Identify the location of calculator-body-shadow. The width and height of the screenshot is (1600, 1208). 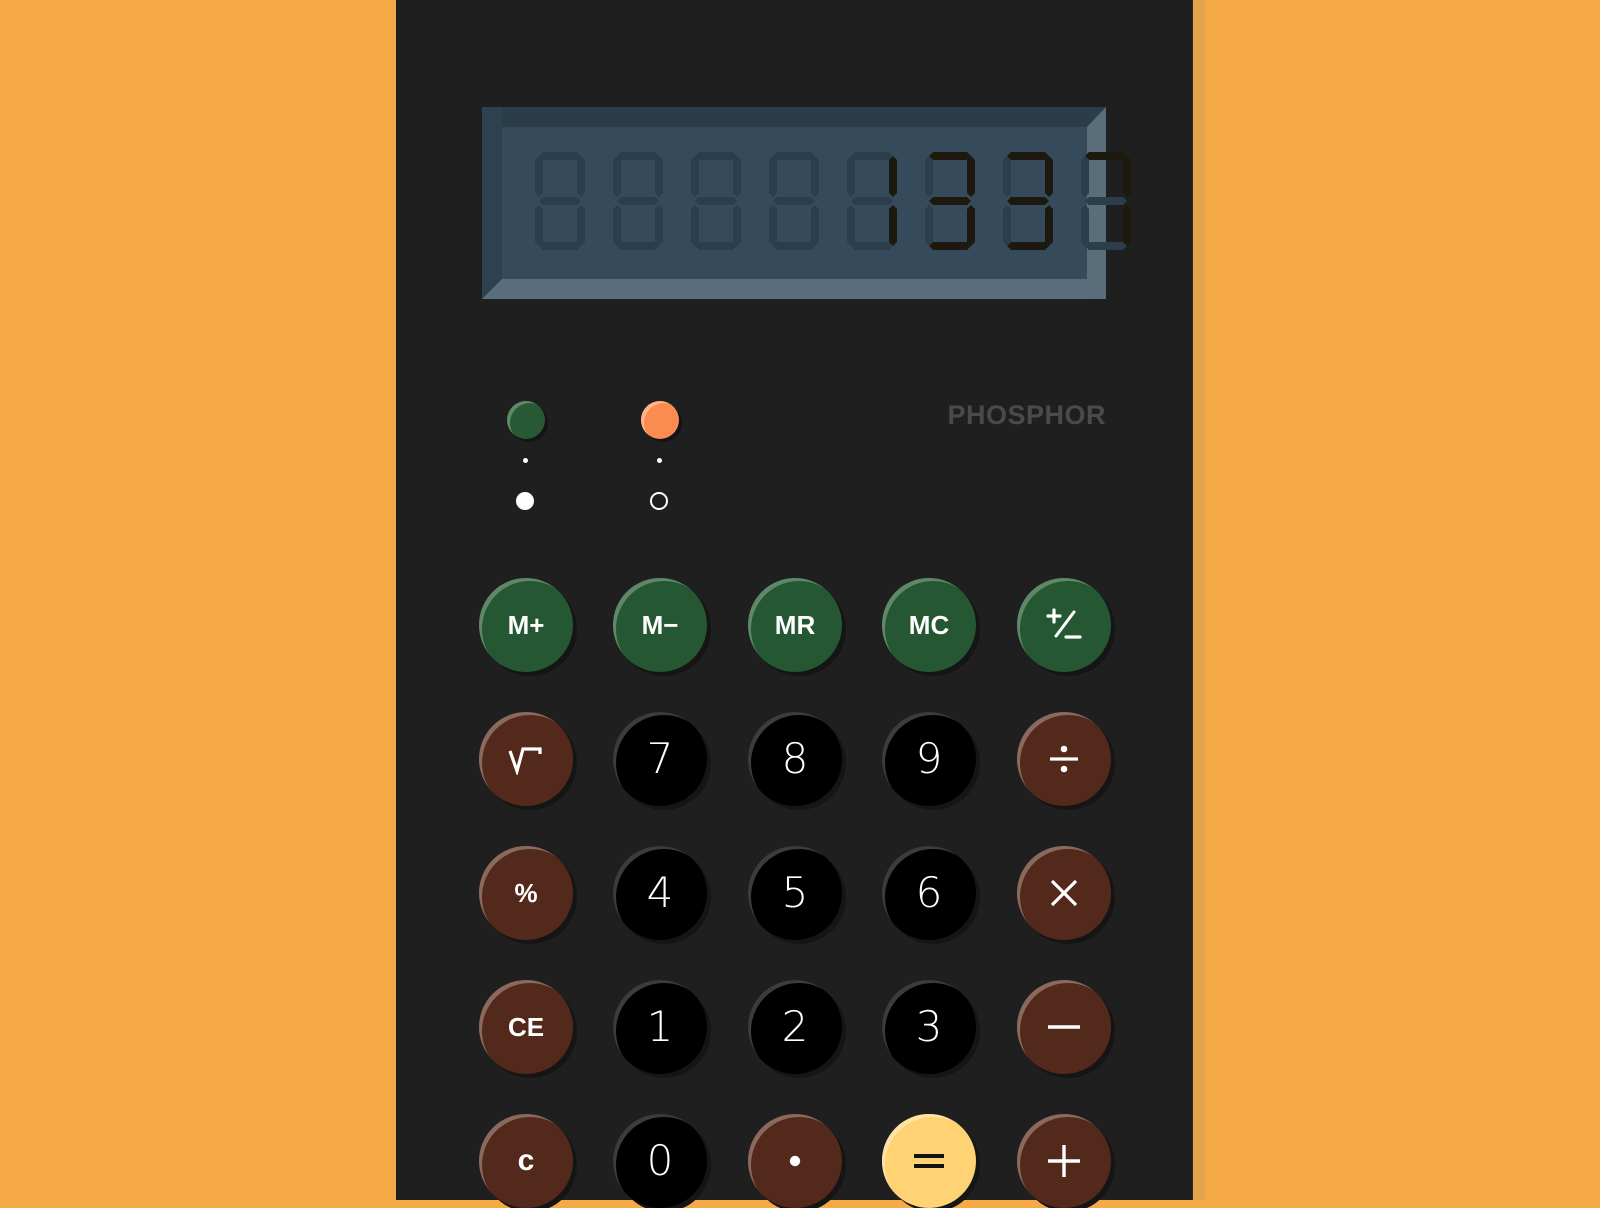
(1198, 600).